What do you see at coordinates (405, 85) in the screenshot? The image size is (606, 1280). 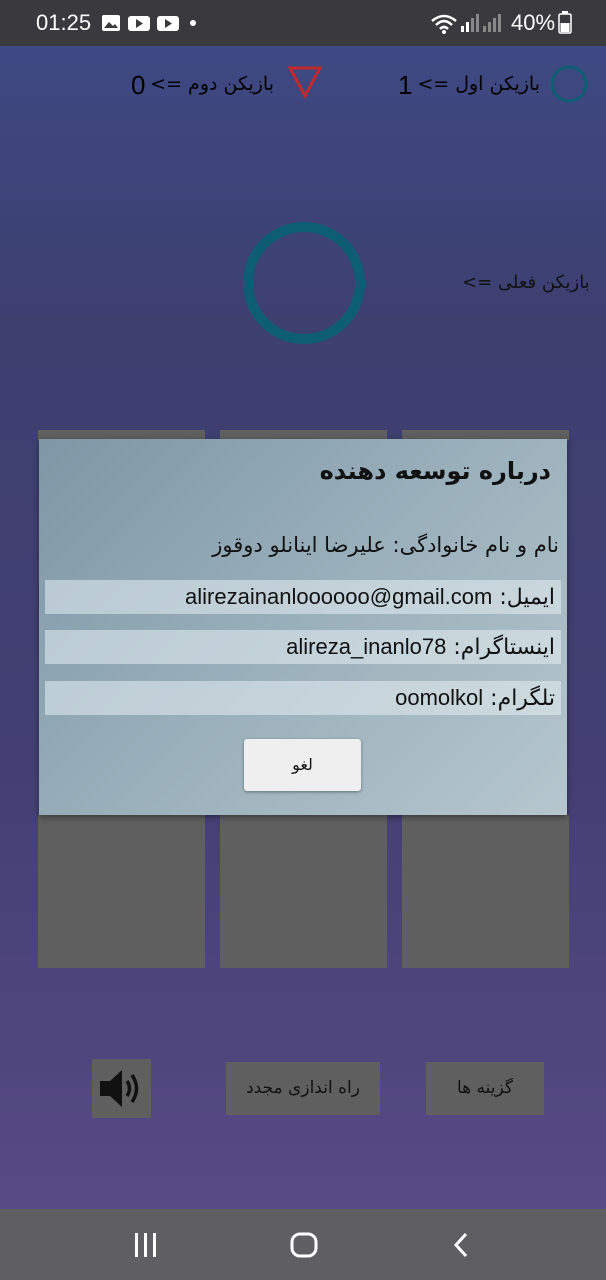 I see `player-one-score-value: 1` at bounding box center [405, 85].